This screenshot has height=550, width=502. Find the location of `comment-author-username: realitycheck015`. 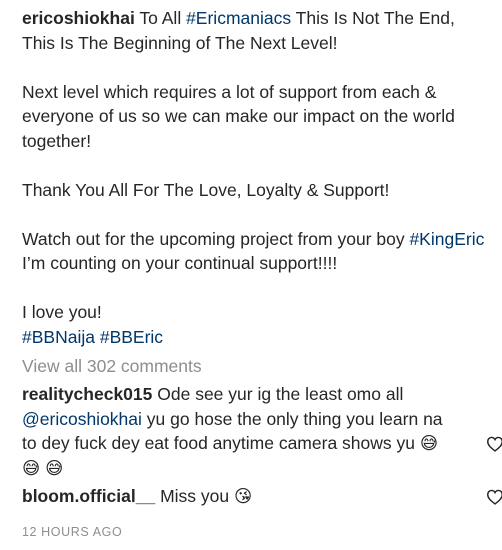

comment-author-username: realitycheck015 is located at coordinates (87, 394).